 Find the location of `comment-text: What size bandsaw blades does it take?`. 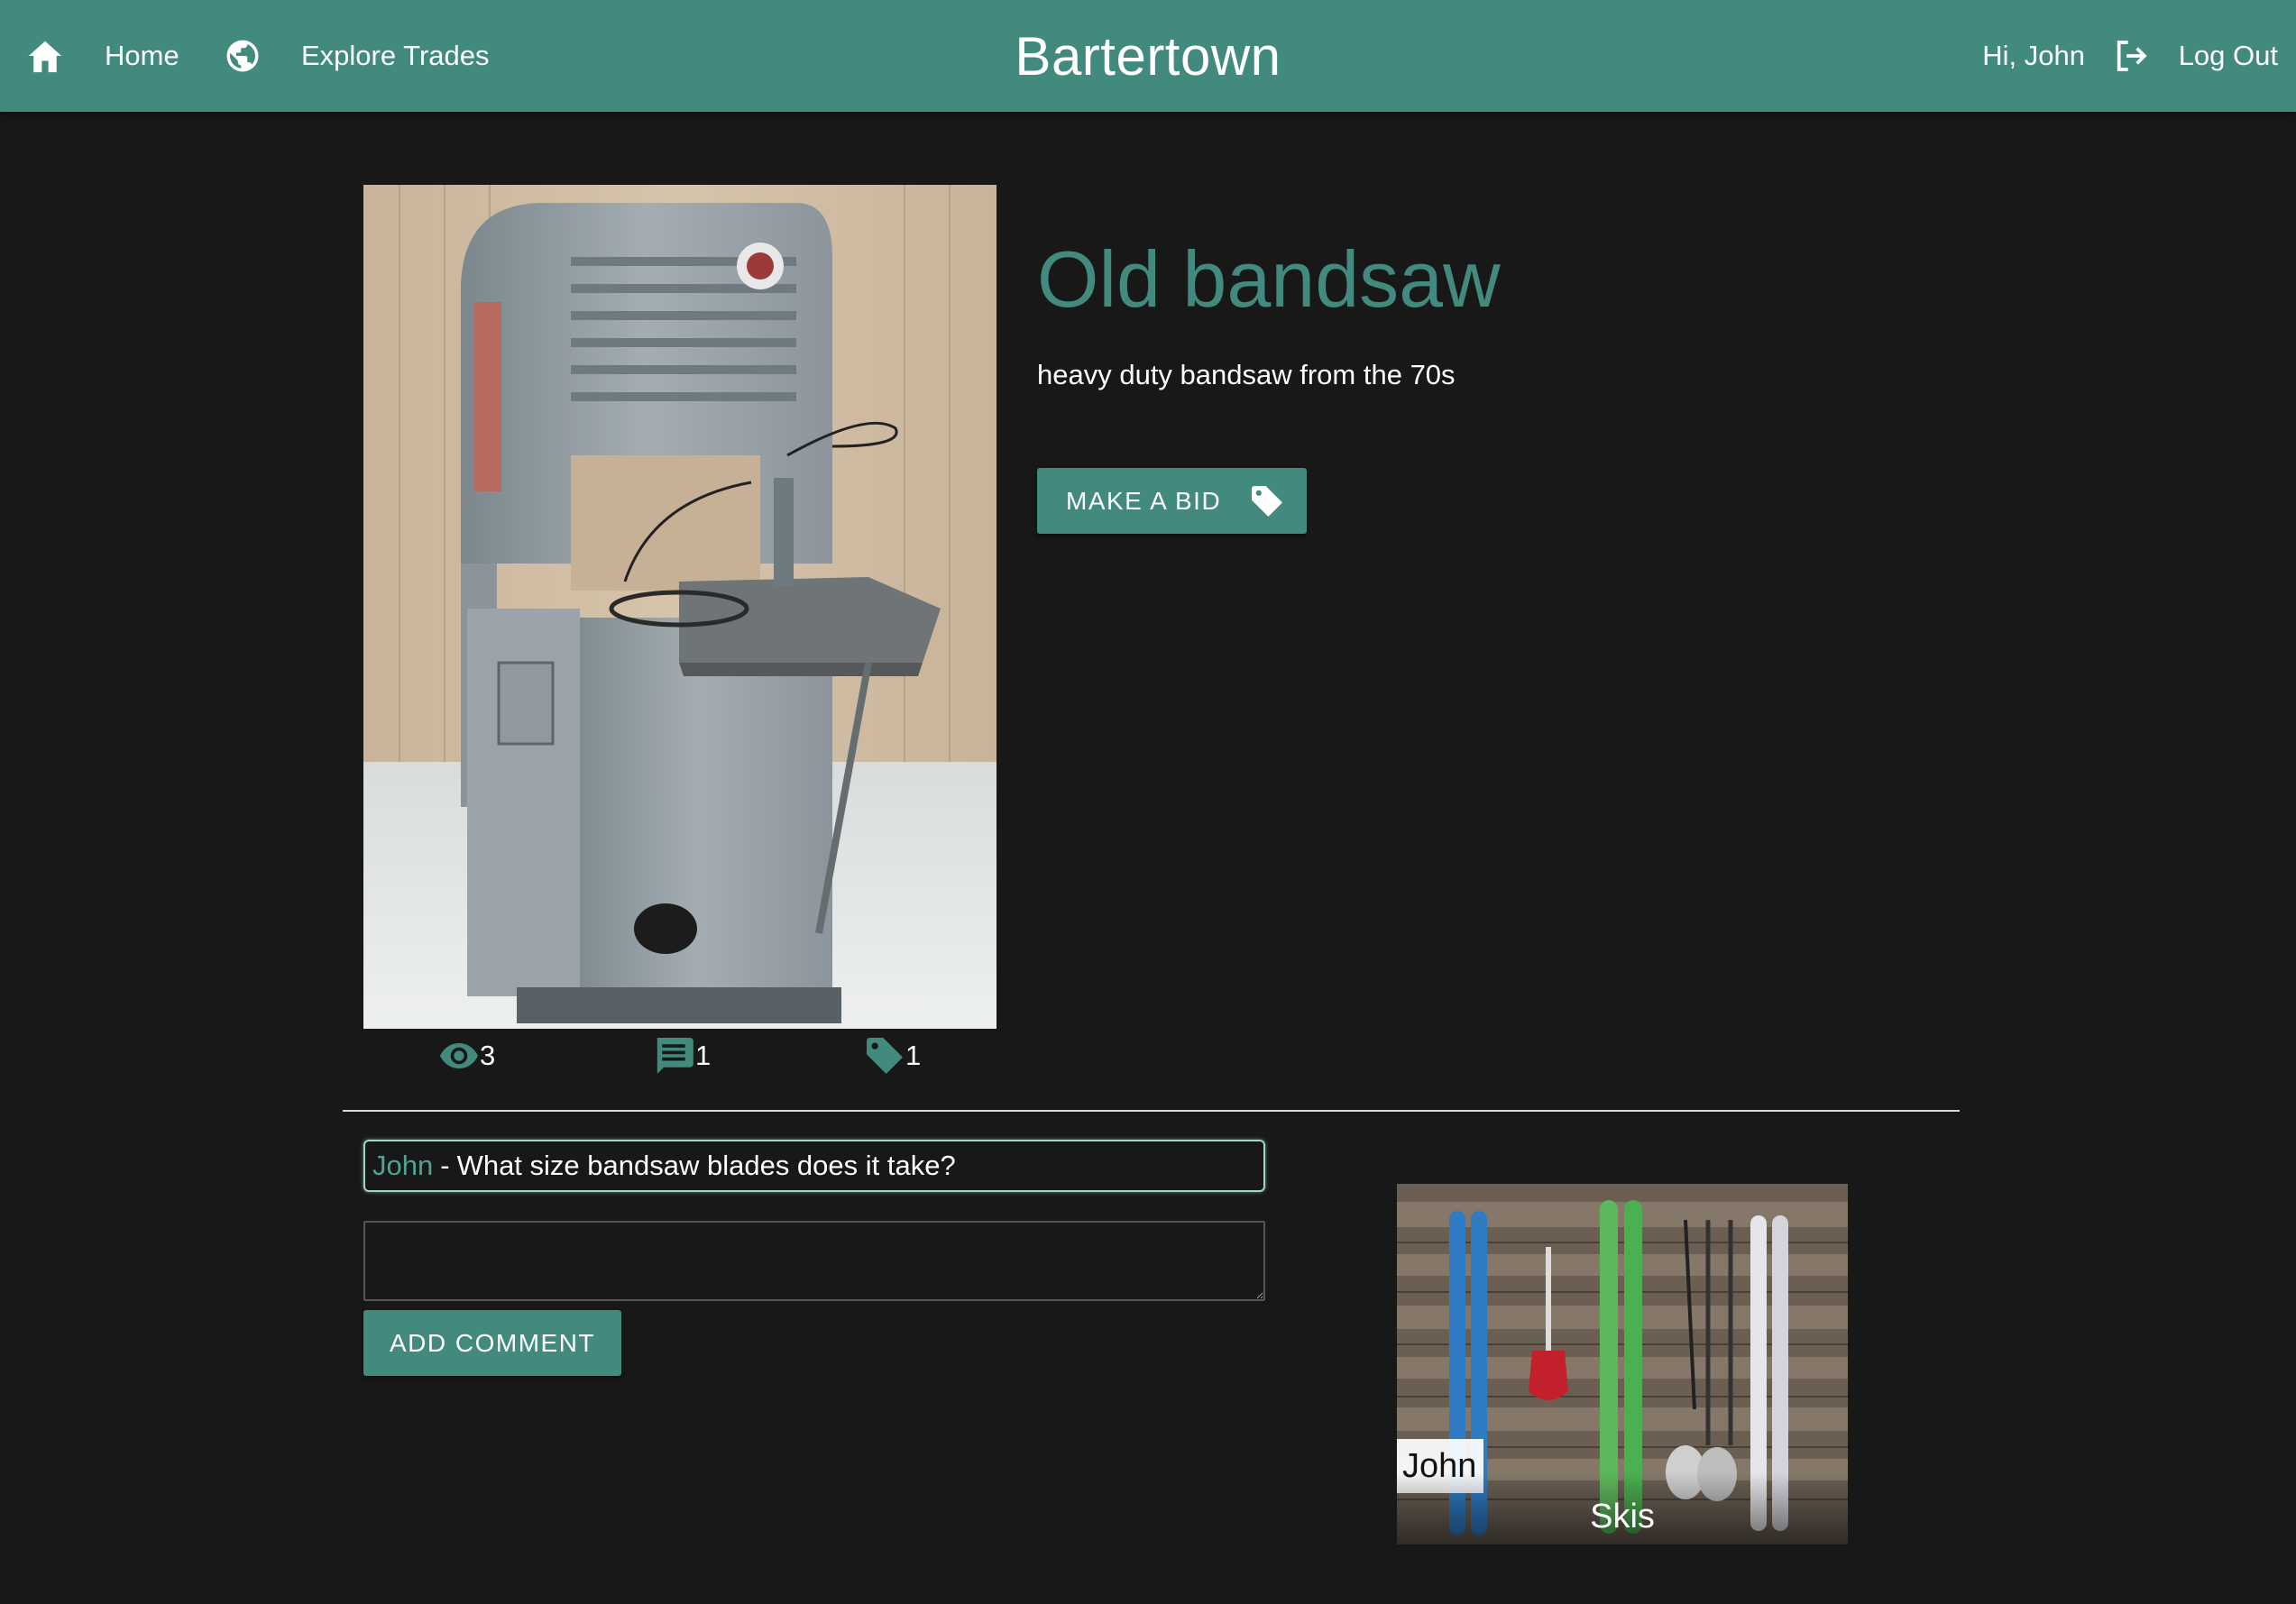

comment-text: What size bandsaw blades does it take? is located at coordinates (706, 1165).